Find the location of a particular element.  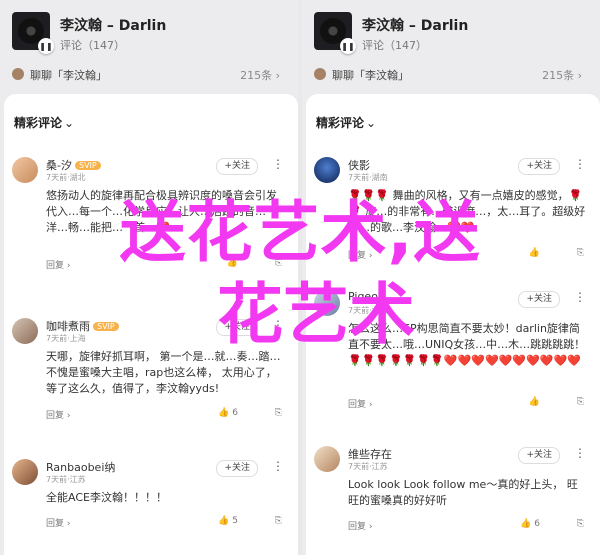

comment-actions: 回复 › 👍 5 ⎘ is located at coordinates (166, 523).